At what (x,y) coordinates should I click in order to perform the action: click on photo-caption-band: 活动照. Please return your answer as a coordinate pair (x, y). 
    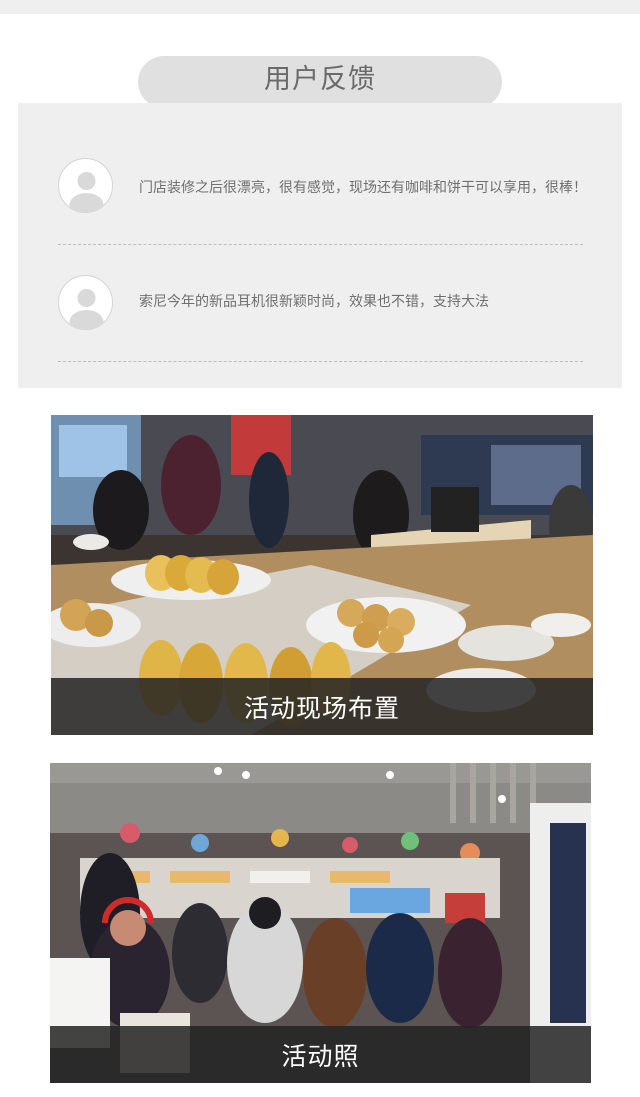
    Looking at the image, I should click on (320, 1054).